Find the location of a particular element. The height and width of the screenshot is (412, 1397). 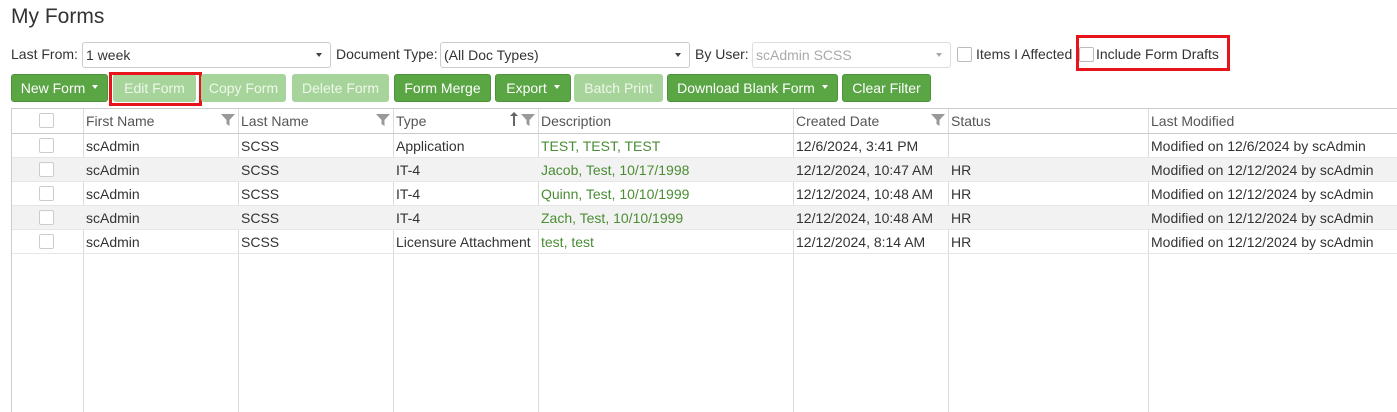

clear-filter-label: Clear Filter is located at coordinates (886, 88).